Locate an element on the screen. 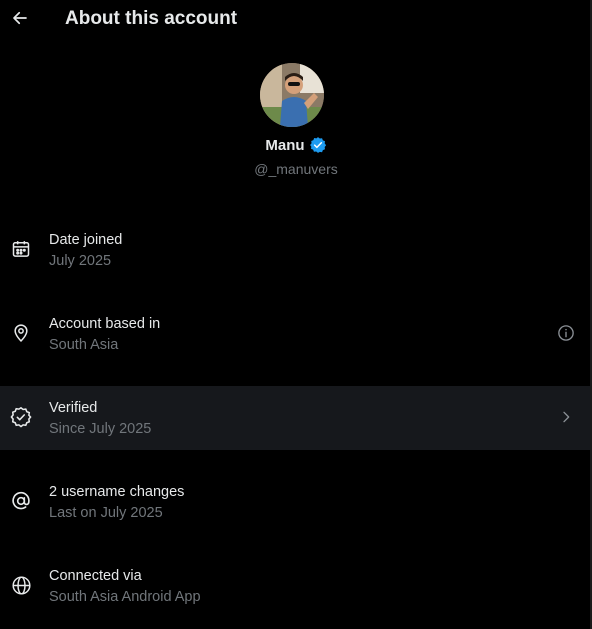 Image resolution: width=592 pixels, height=629 pixels. name-row: Manu is located at coordinates (296, 145).